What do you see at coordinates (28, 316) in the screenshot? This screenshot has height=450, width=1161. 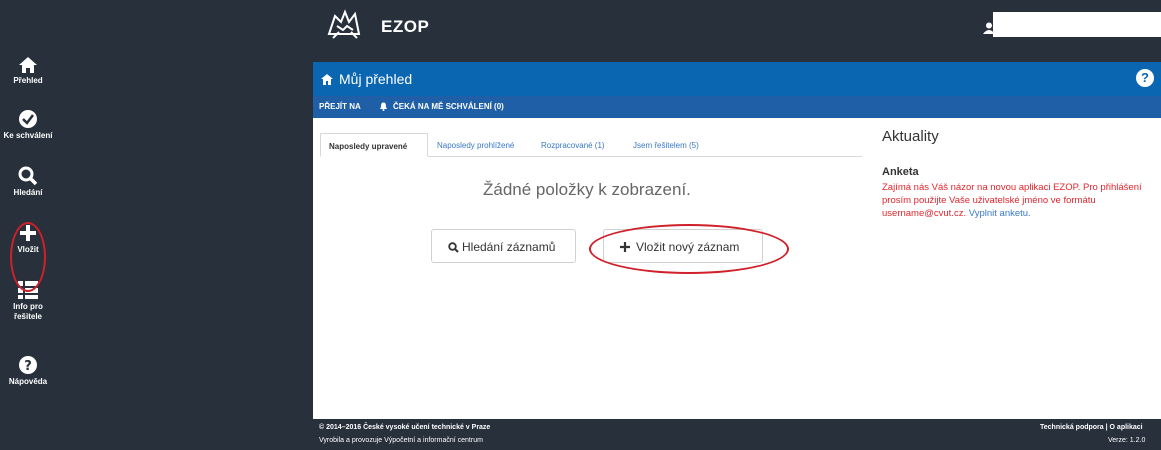 I see `sidebar-item-label-line2: řešitele` at bounding box center [28, 316].